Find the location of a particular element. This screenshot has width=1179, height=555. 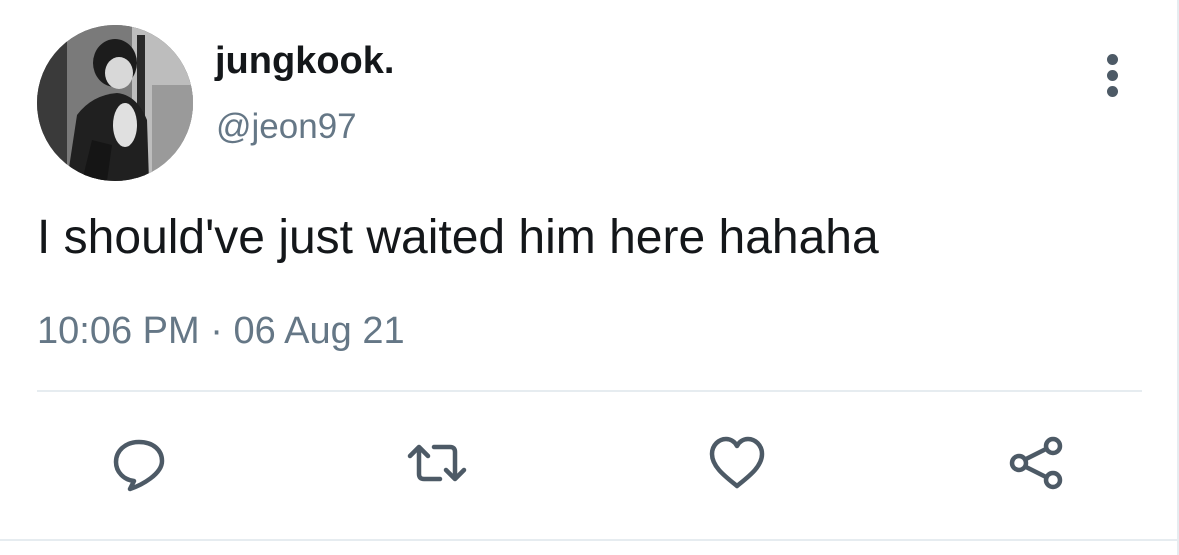

tweet-date: 06 Aug 21 is located at coordinates (319, 331).